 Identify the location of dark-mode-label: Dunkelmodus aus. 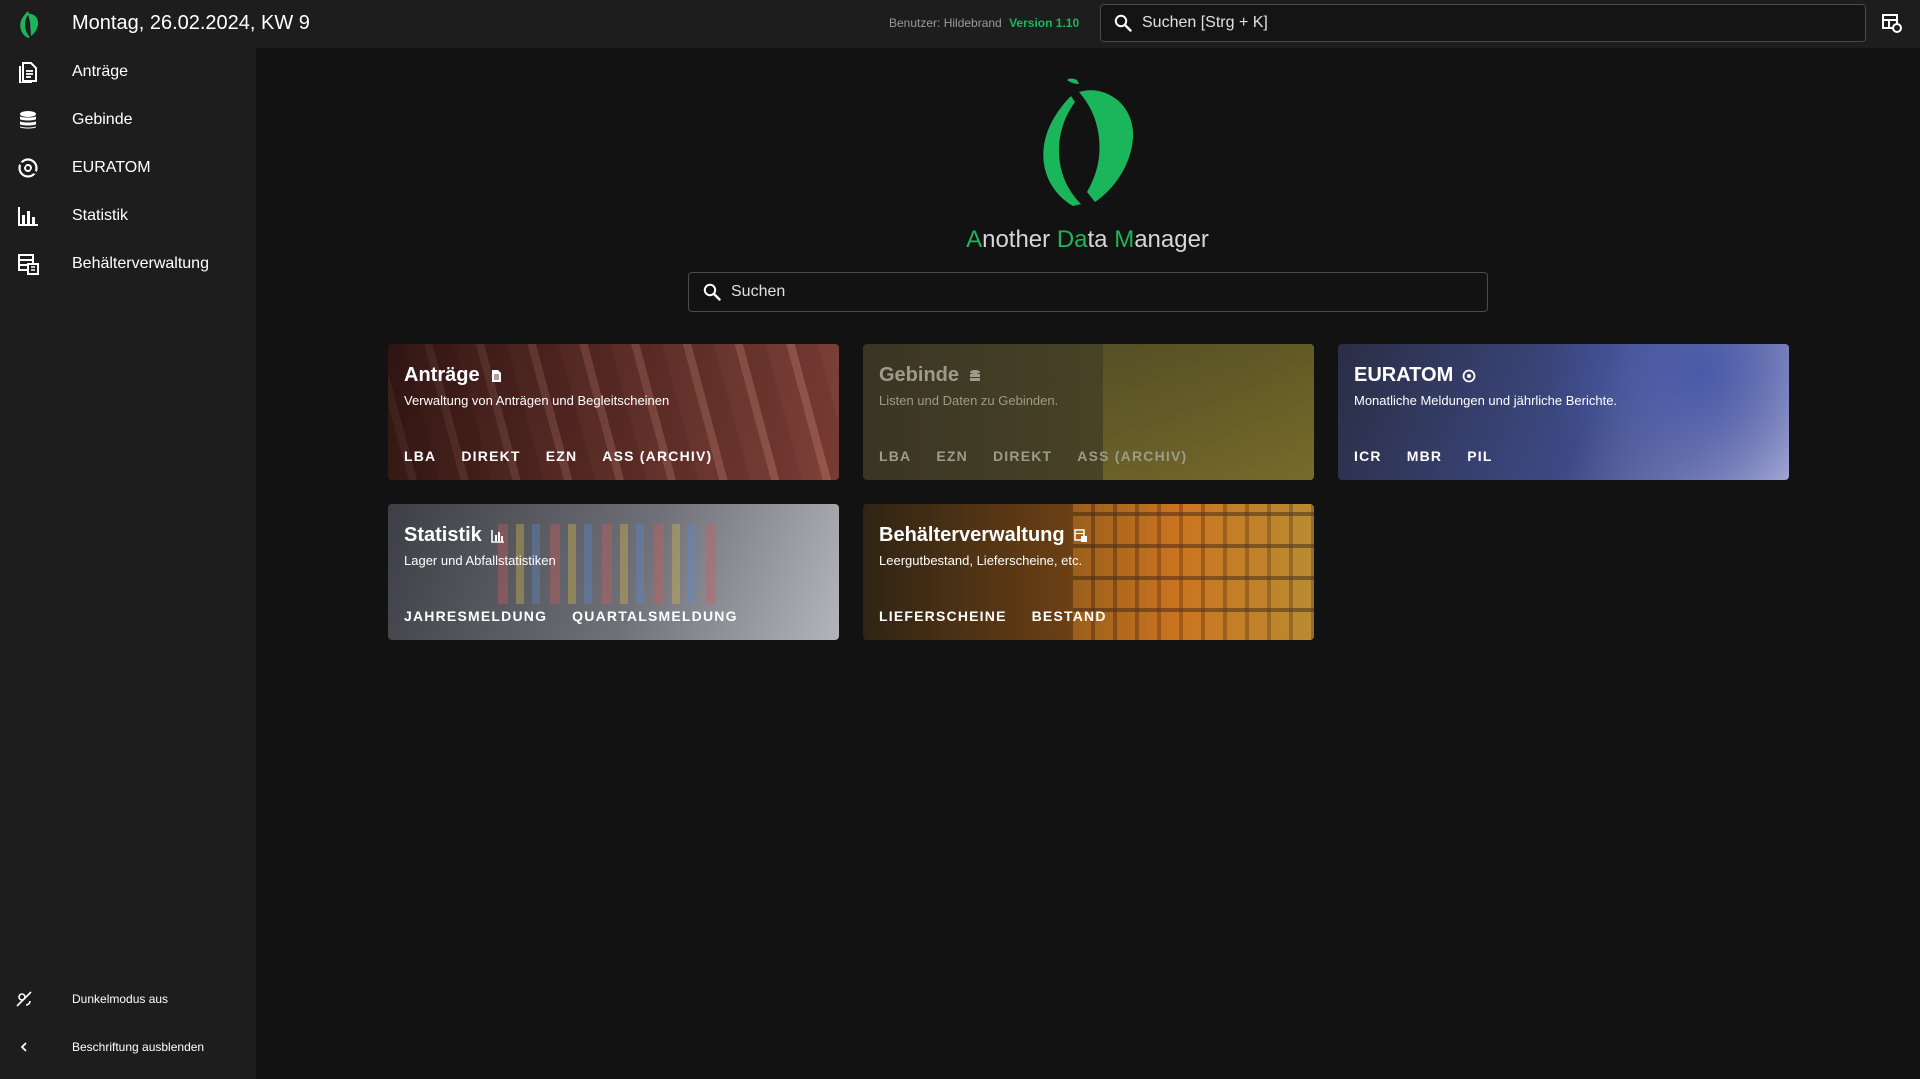
(120, 999).